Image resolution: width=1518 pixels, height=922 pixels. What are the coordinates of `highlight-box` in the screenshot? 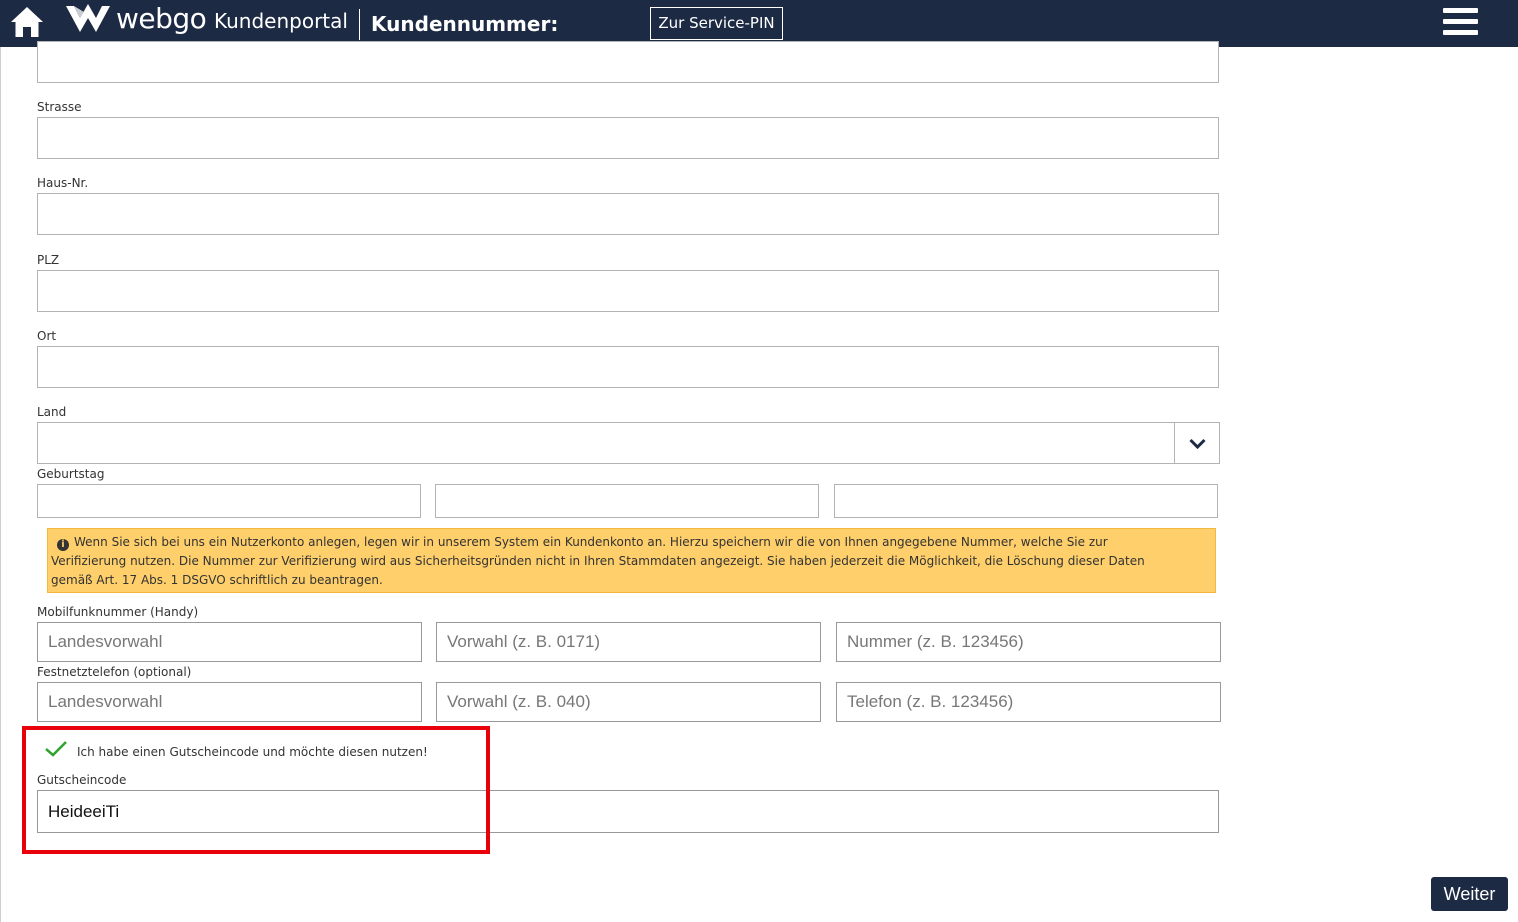 It's located at (256, 790).